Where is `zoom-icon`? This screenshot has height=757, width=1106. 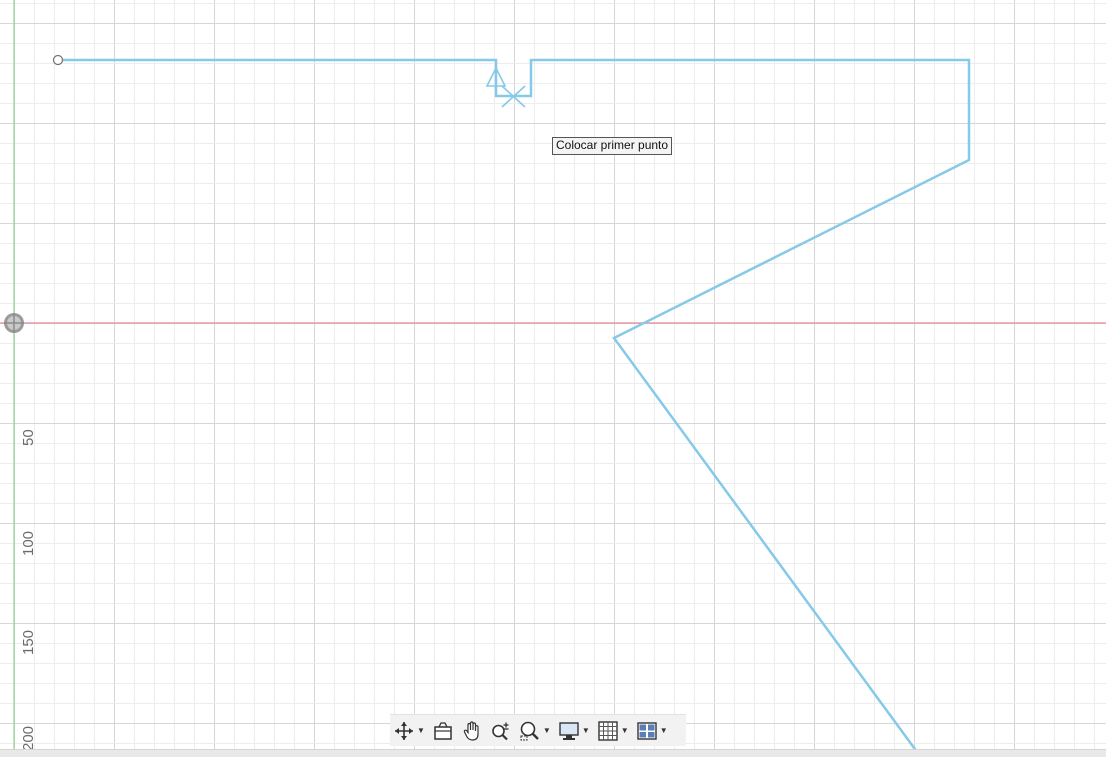 zoom-icon is located at coordinates (500, 731).